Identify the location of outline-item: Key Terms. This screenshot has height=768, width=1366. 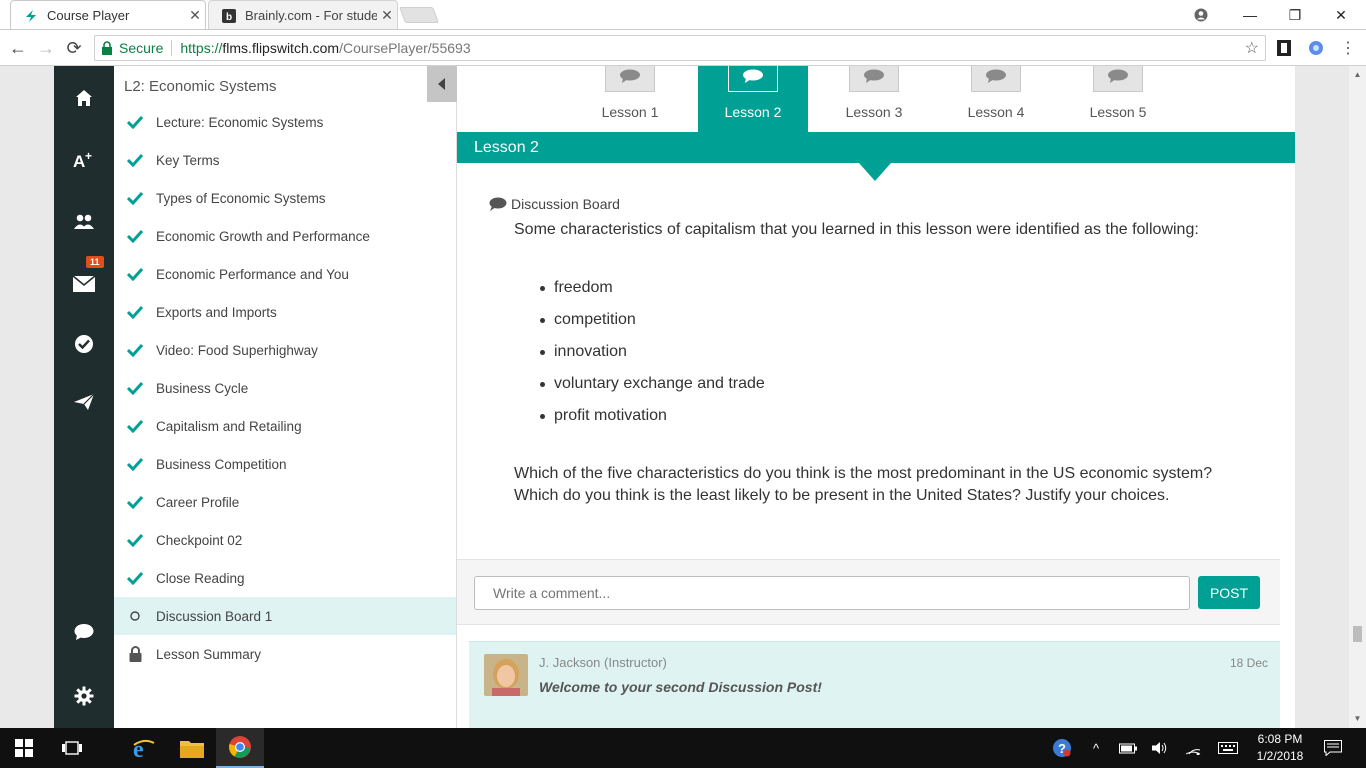
(285, 160).